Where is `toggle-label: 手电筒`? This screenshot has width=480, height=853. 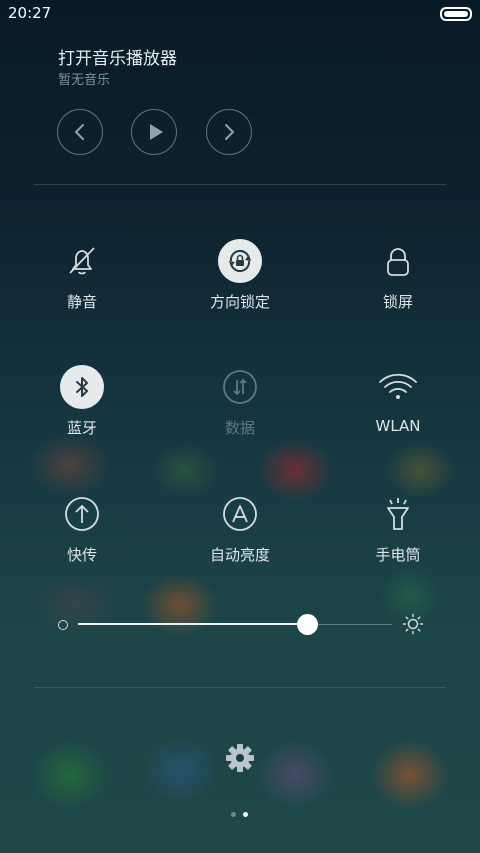
toggle-label: 手电筒 is located at coordinates (398, 555).